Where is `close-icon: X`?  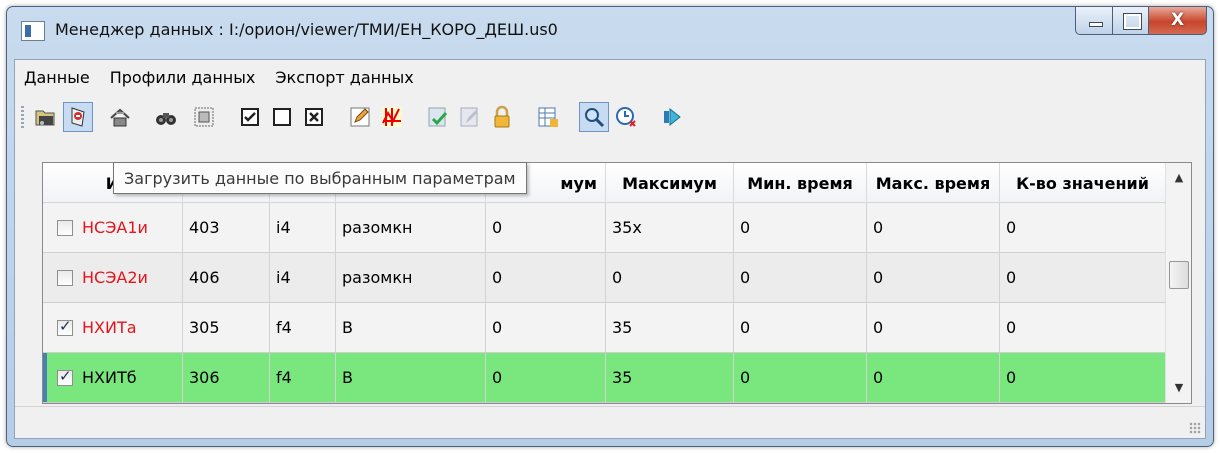 close-icon: X is located at coordinates (1177, 20).